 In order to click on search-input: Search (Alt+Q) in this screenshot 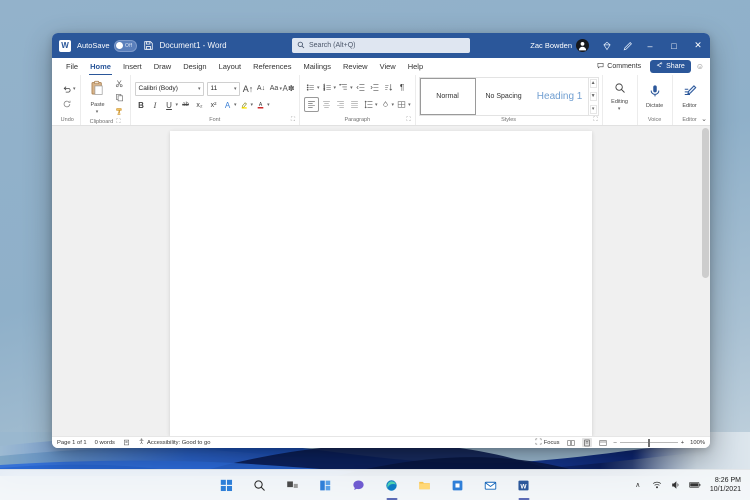, I will do `click(381, 45)`.